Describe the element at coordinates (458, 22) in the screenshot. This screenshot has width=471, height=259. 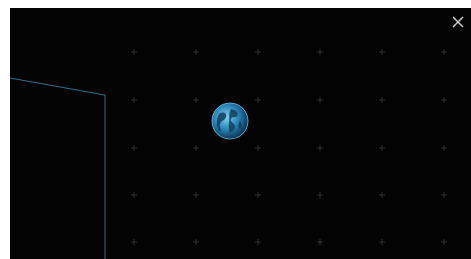
I see `close-icon` at that location.